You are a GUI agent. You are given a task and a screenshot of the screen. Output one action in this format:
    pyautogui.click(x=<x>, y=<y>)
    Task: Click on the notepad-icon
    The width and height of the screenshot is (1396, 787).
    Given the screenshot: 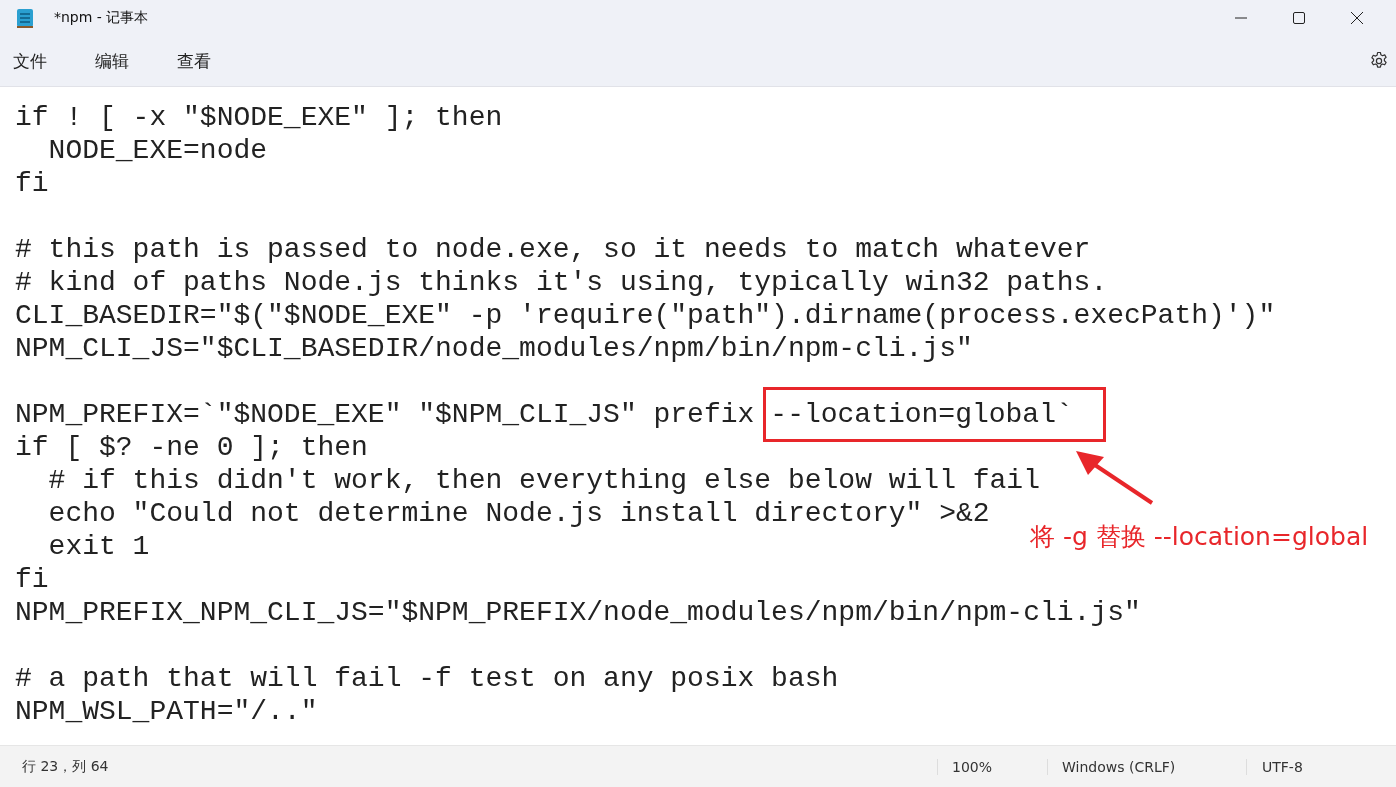 What is the action you would take?
    pyautogui.click(x=25, y=18)
    